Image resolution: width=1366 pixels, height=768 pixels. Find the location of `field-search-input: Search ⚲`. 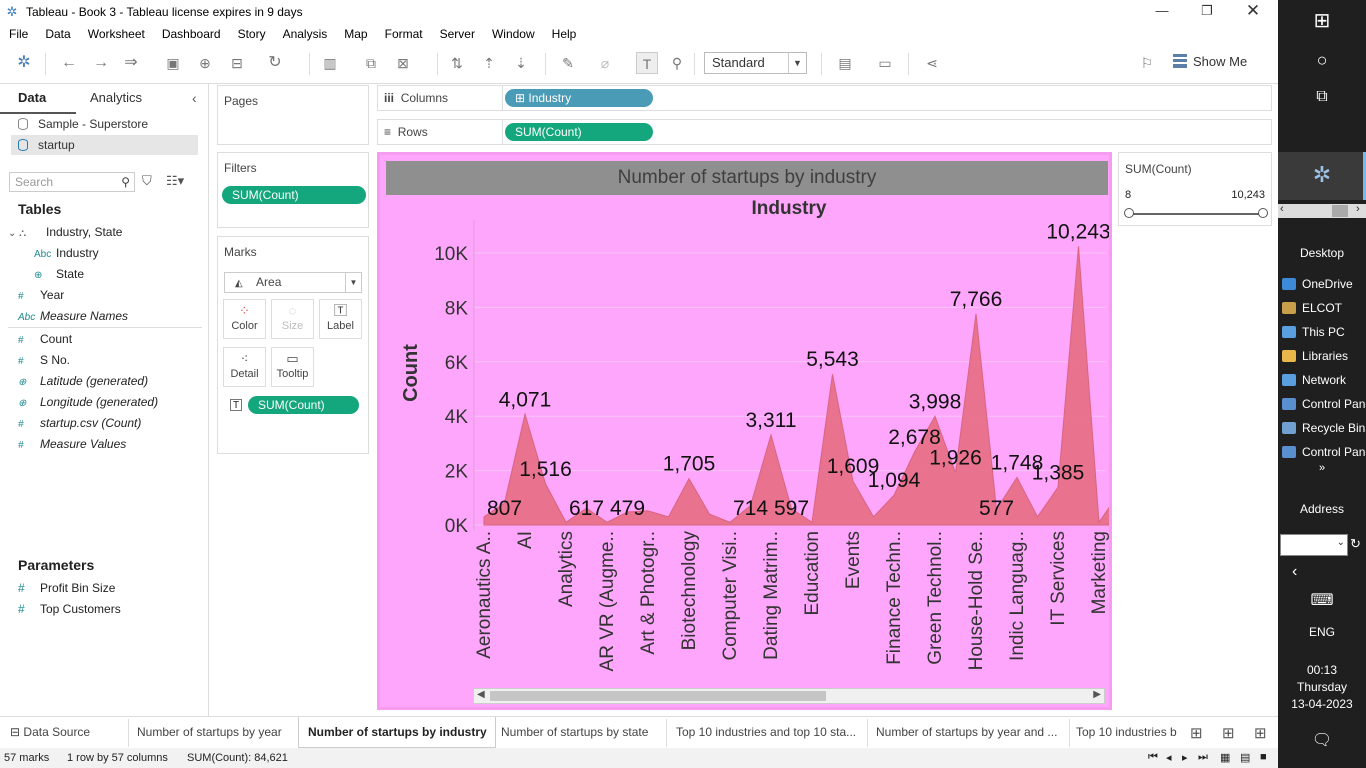

field-search-input: Search ⚲ is located at coordinates (72, 182).